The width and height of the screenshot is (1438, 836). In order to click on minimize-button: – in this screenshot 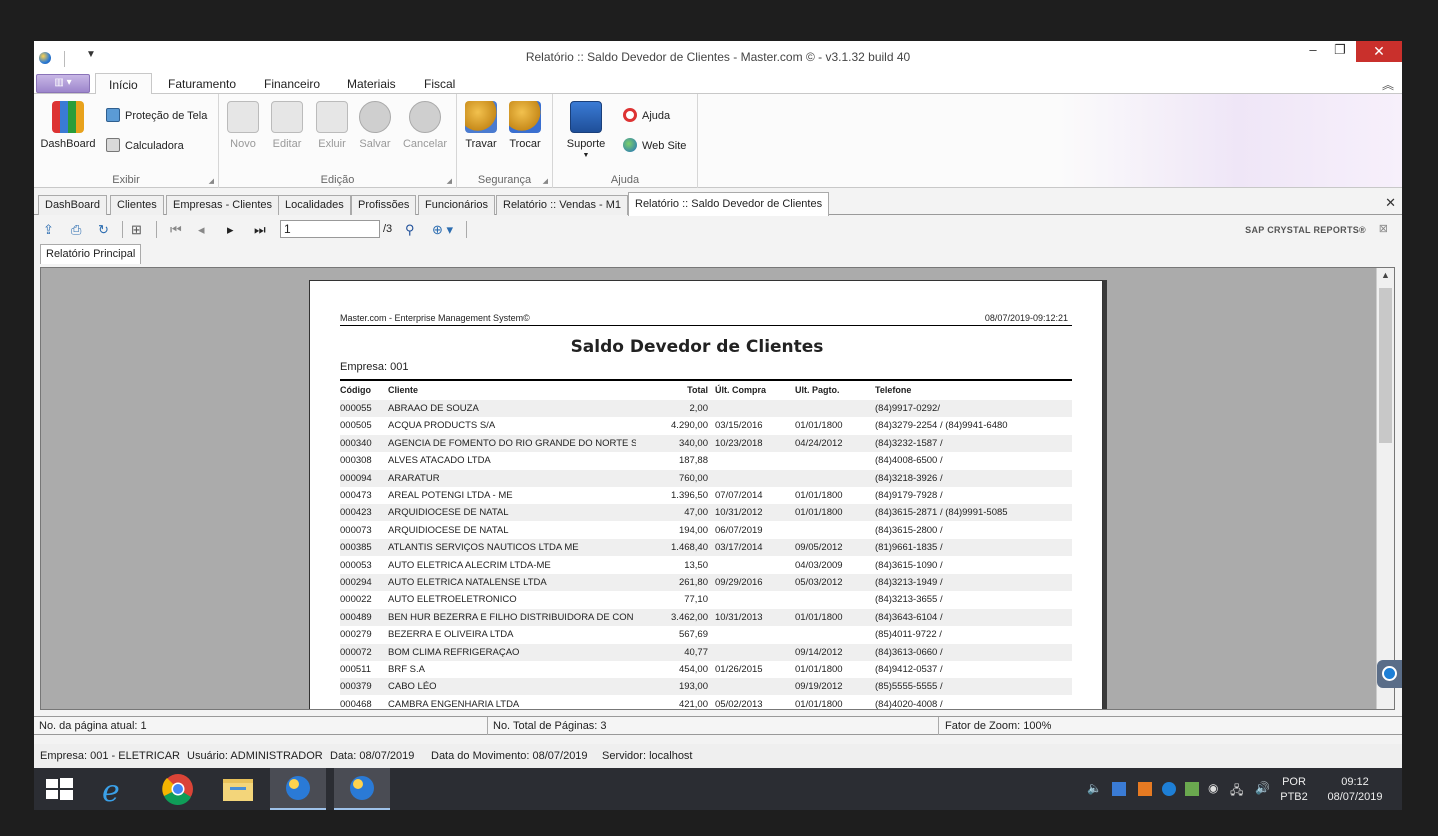, I will do `click(1313, 51)`.